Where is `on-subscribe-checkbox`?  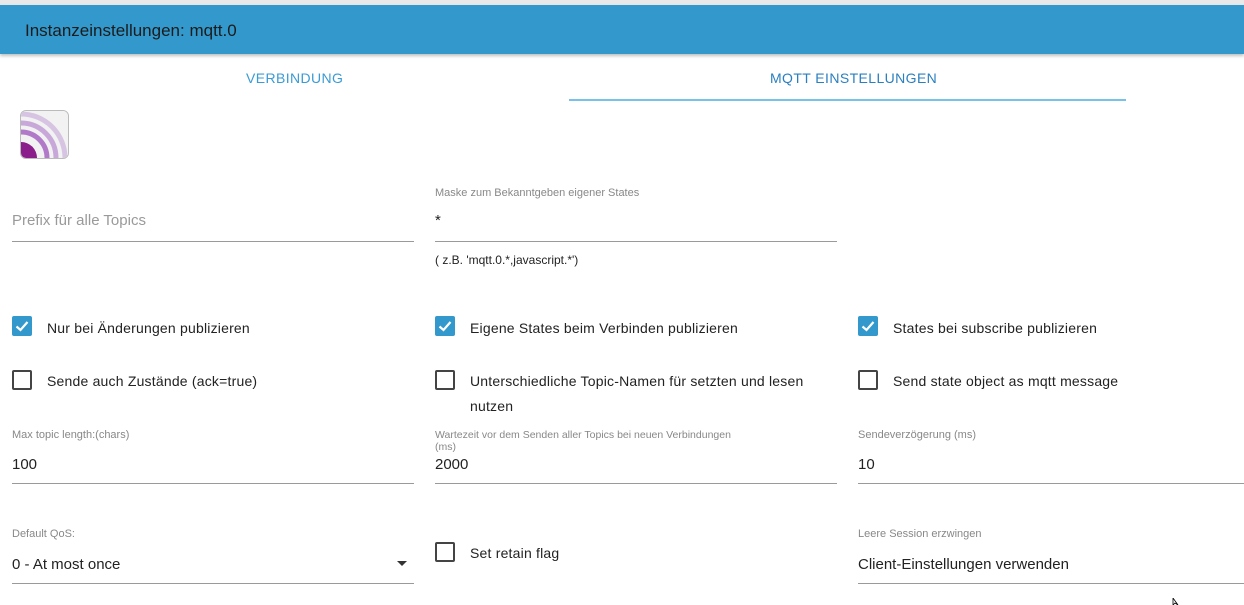
on-subscribe-checkbox is located at coordinates (868, 326).